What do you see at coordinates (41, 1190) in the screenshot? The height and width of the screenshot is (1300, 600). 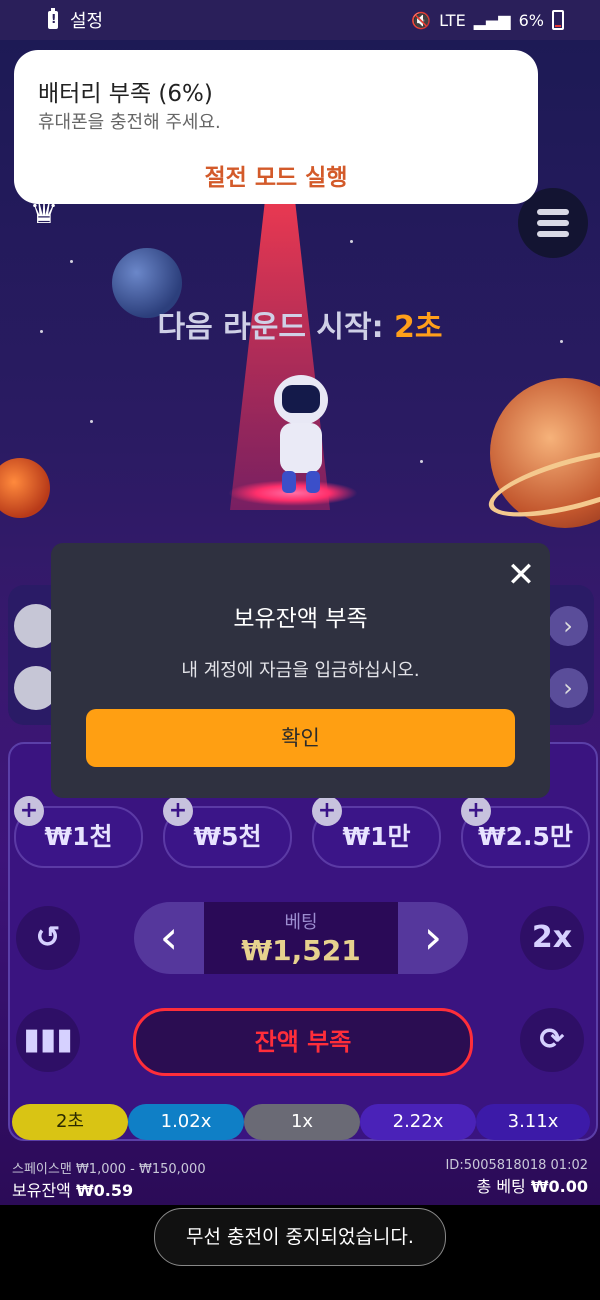 I see `balance-label: 보유잔액` at bounding box center [41, 1190].